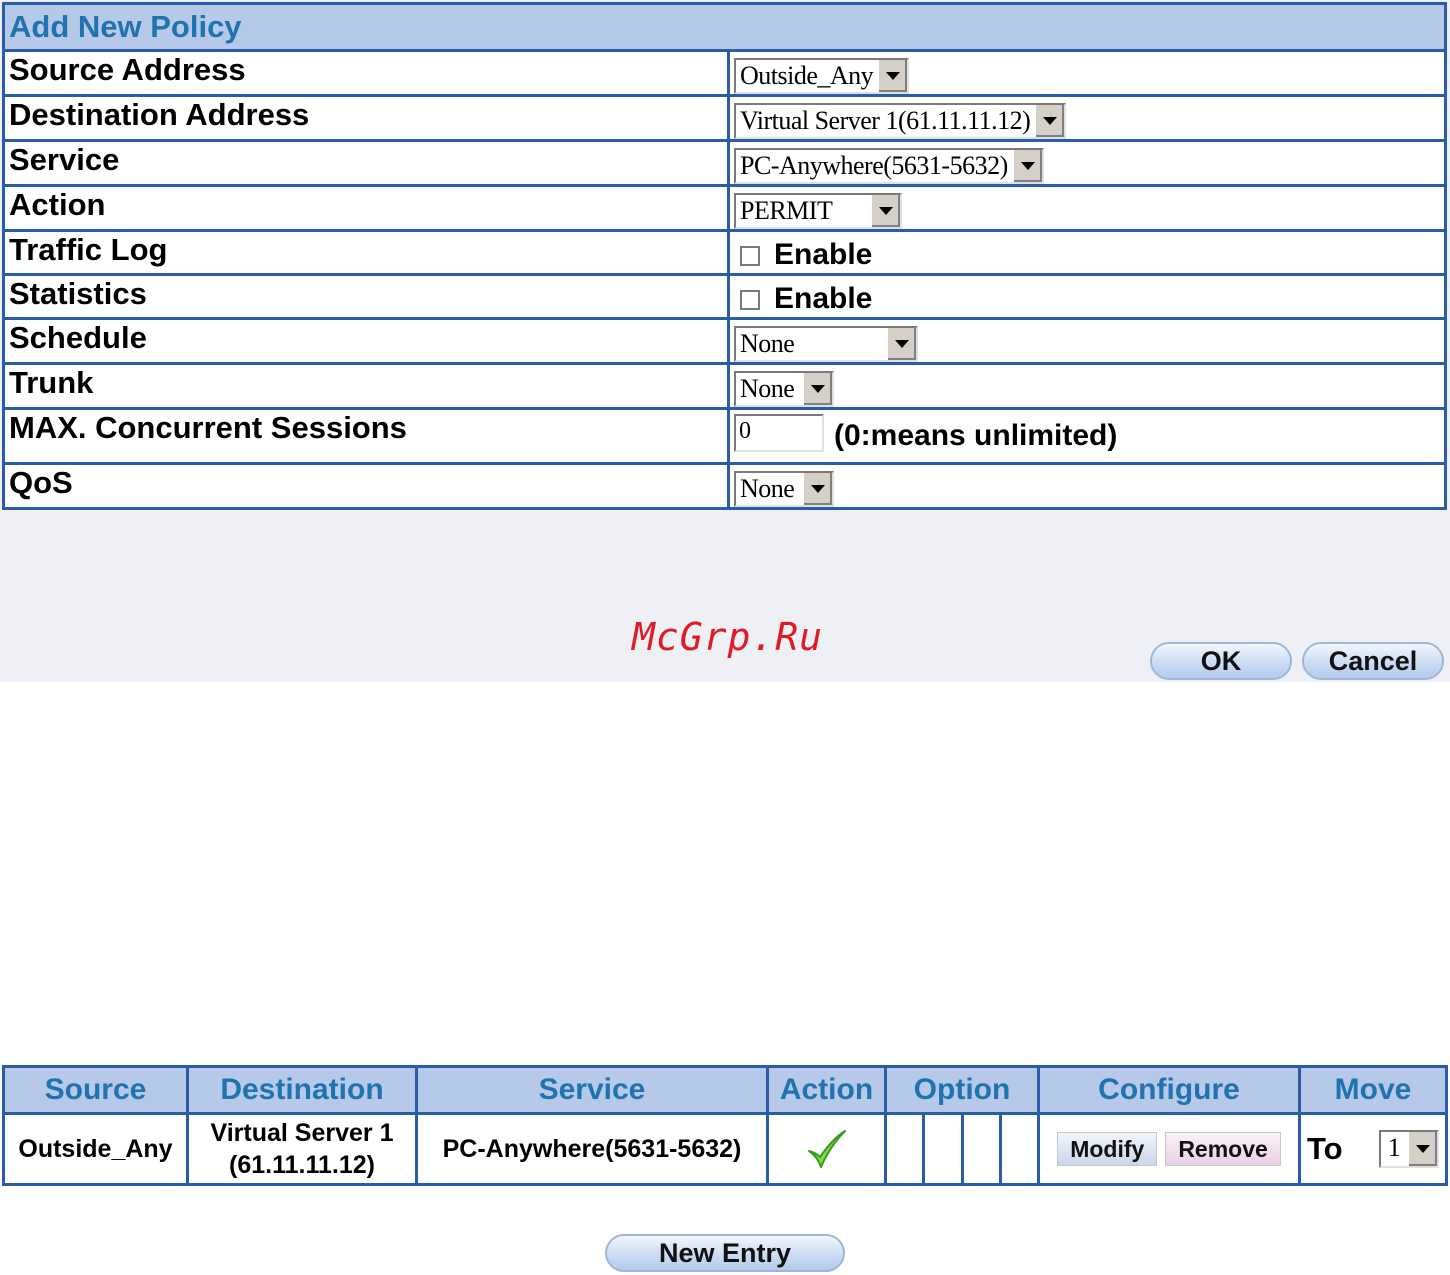 Image resolution: width=1450 pixels, height=1275 pixels. Describe the element at coordinates (366, 252) in the screenshot. I see `traffic-log-label: Traffic Log` at that location.